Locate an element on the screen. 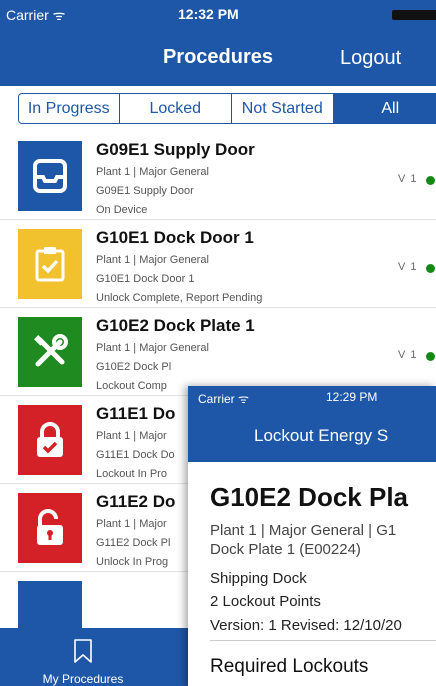  tools-icon is located at coordinates (51, 350).